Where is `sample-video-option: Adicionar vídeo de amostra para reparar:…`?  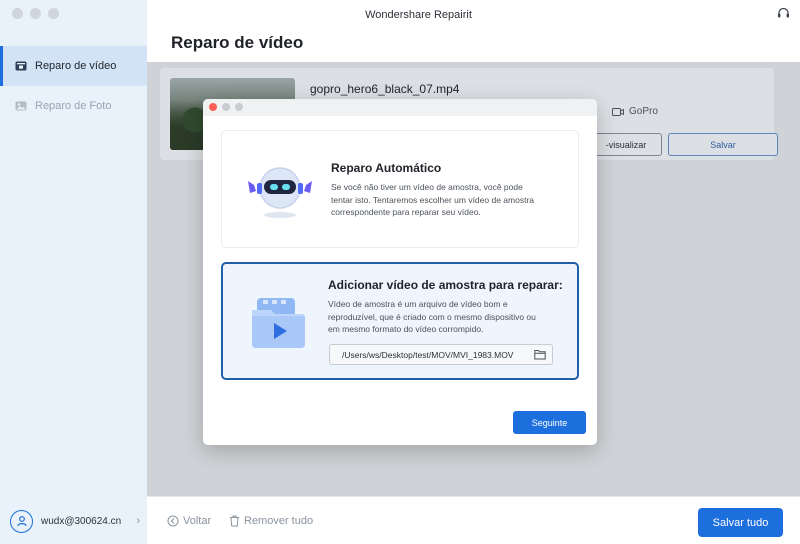
sample-video-option: Adicionar vídeo de amostra para reparar:… is located at coordinates (400, 321).